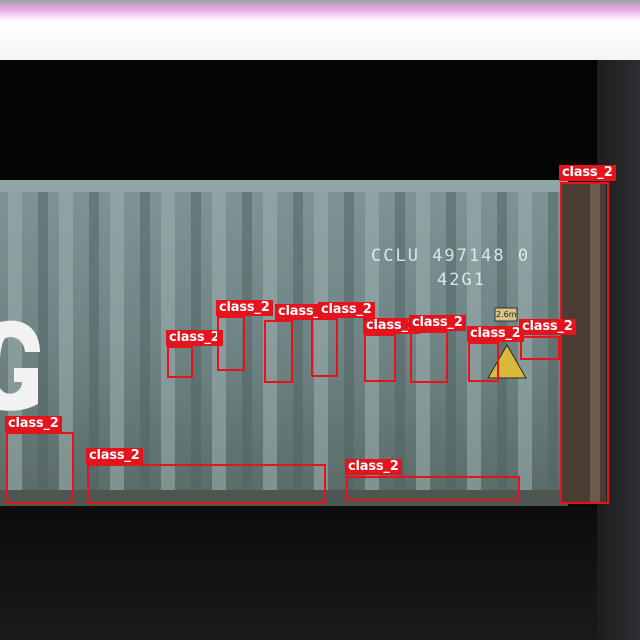 This screenshot has height=640, width=640. Describe the element at coordinates (320, 30) in the screenshot. I see `sky-glare` at that location.